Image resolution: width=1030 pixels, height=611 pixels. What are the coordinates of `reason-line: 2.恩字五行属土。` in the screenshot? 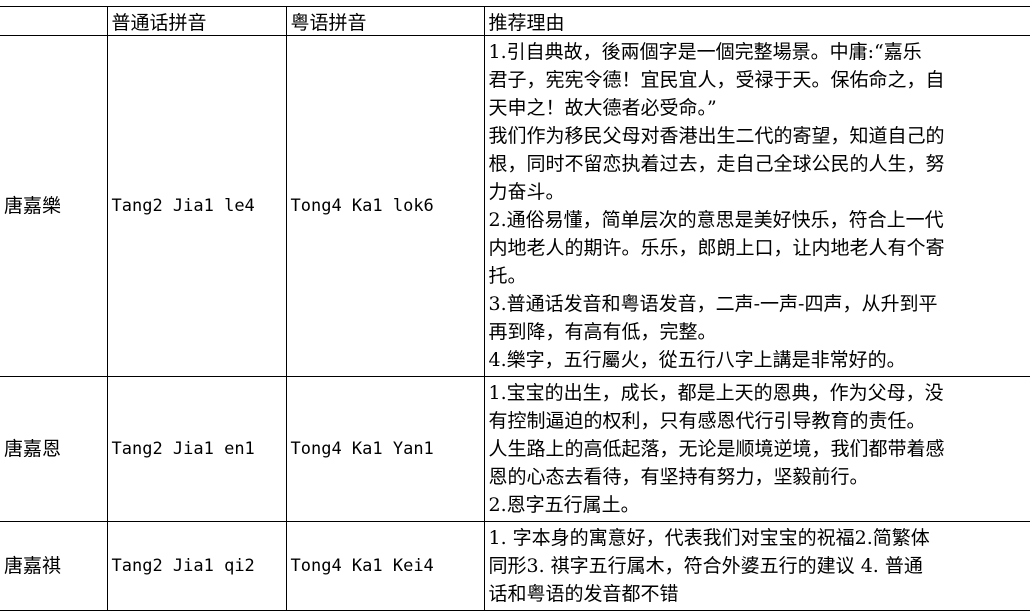 It's located at (564, 505).